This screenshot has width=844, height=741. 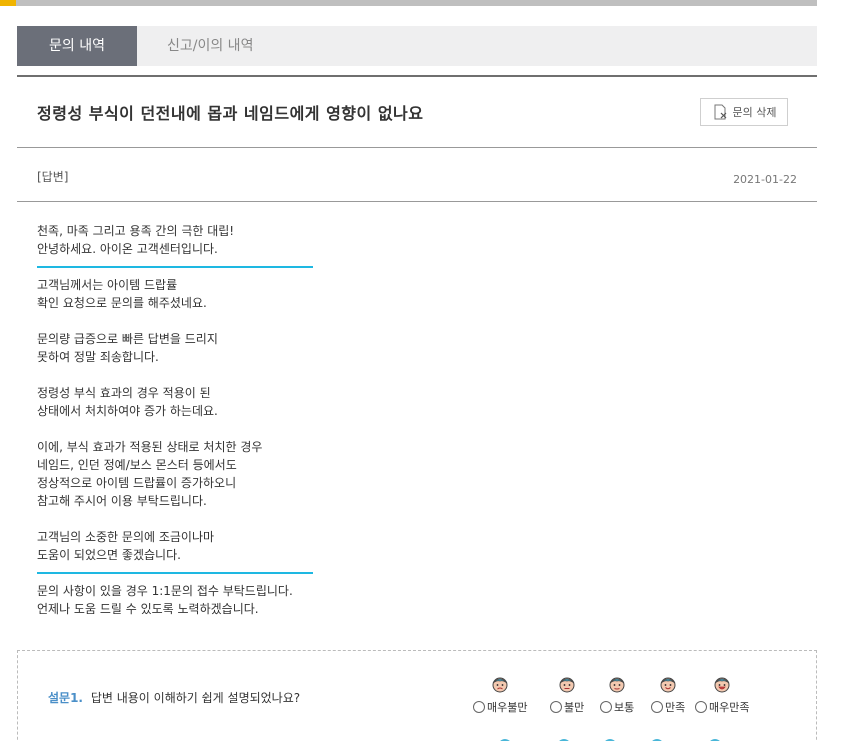 I want to click on tab-bar: 문의 내역 신고/이의 내역, so click(x=417, y=46).